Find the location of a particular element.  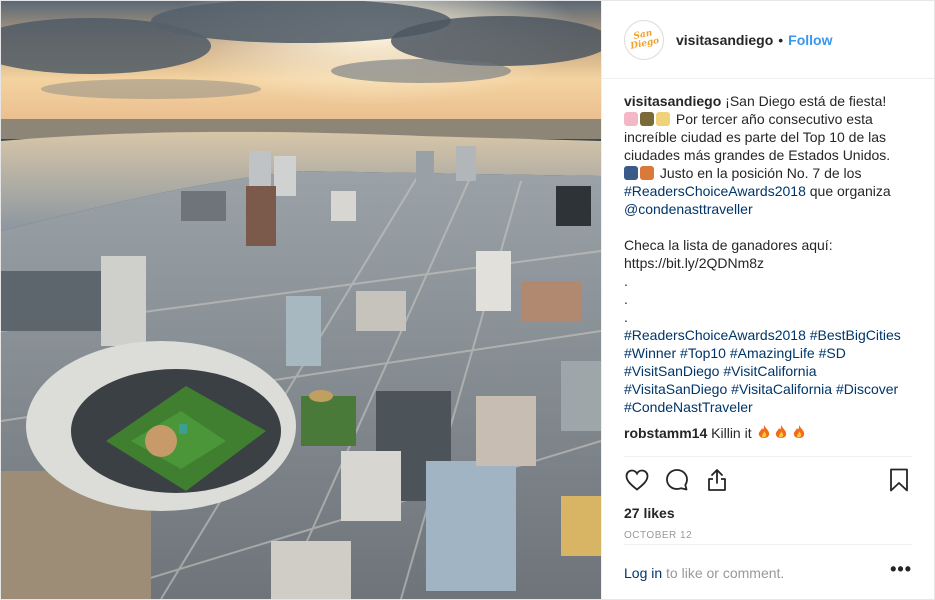

caption-checa: Checa la lista de ganadores aquí: is located at coordinates (728, 245).